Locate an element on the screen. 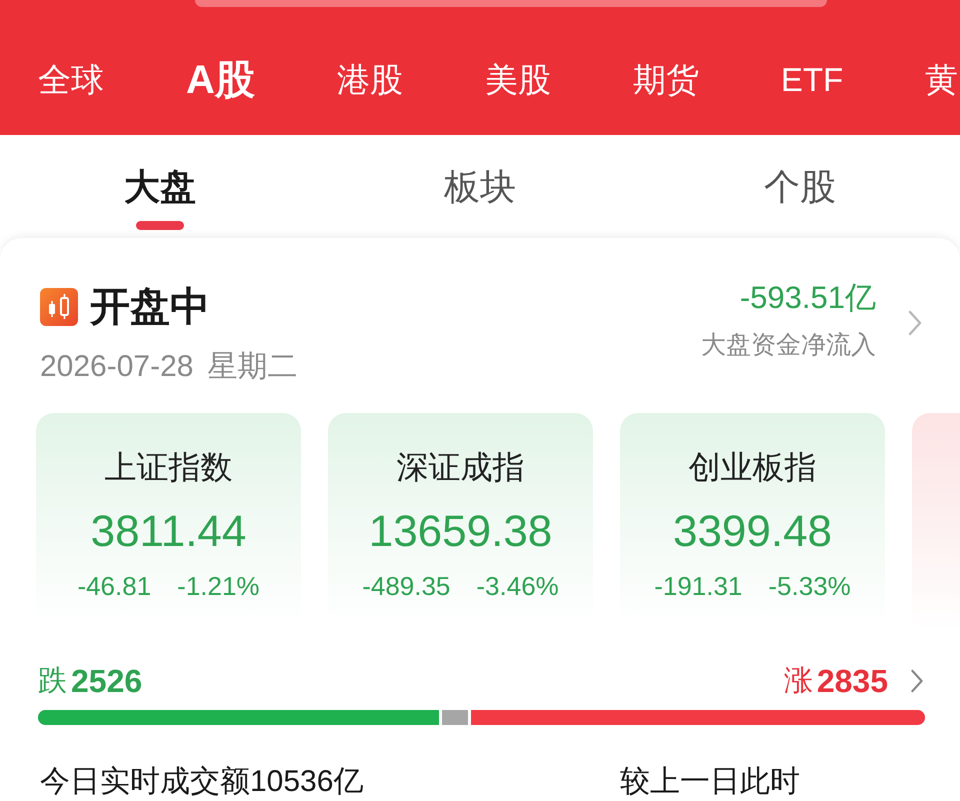 The image size is (960, 801). turnover-text: 今日实时成交额10536亿 is located at coordinates (202, 782).